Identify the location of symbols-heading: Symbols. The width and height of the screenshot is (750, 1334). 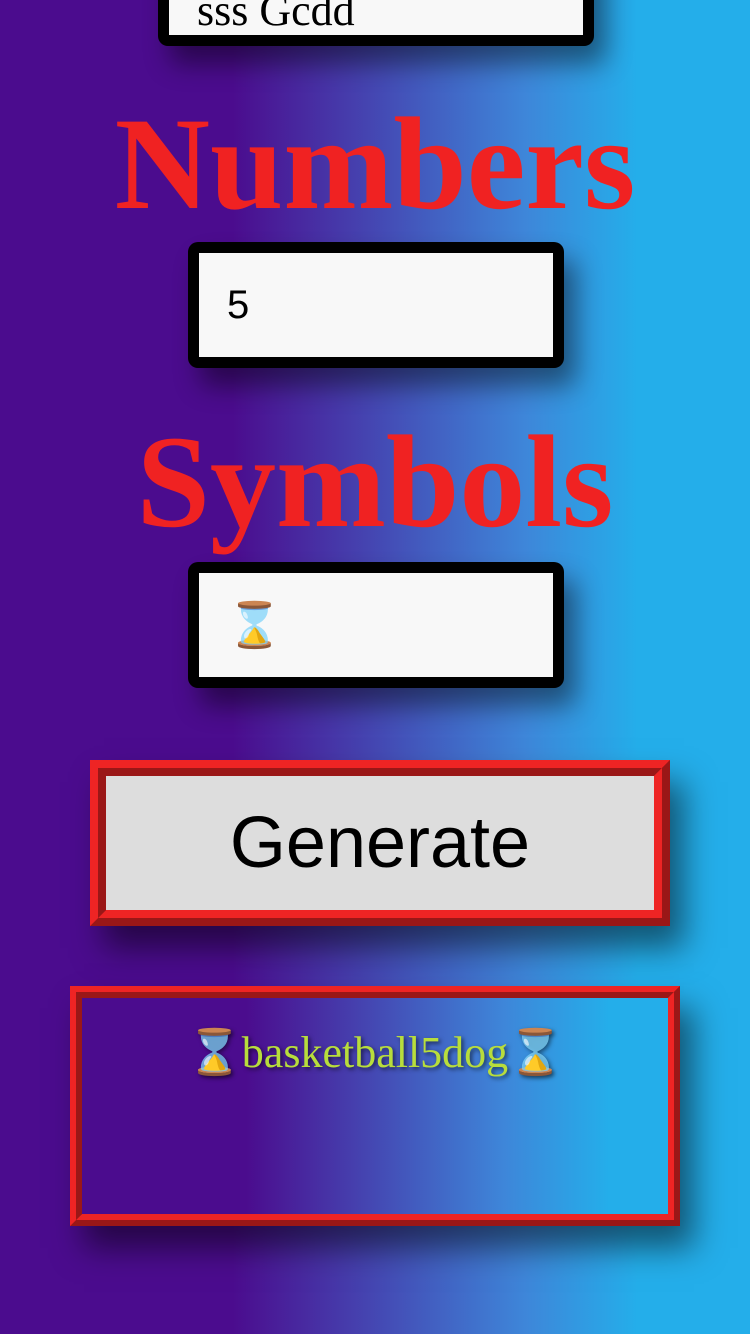
(375, 481).